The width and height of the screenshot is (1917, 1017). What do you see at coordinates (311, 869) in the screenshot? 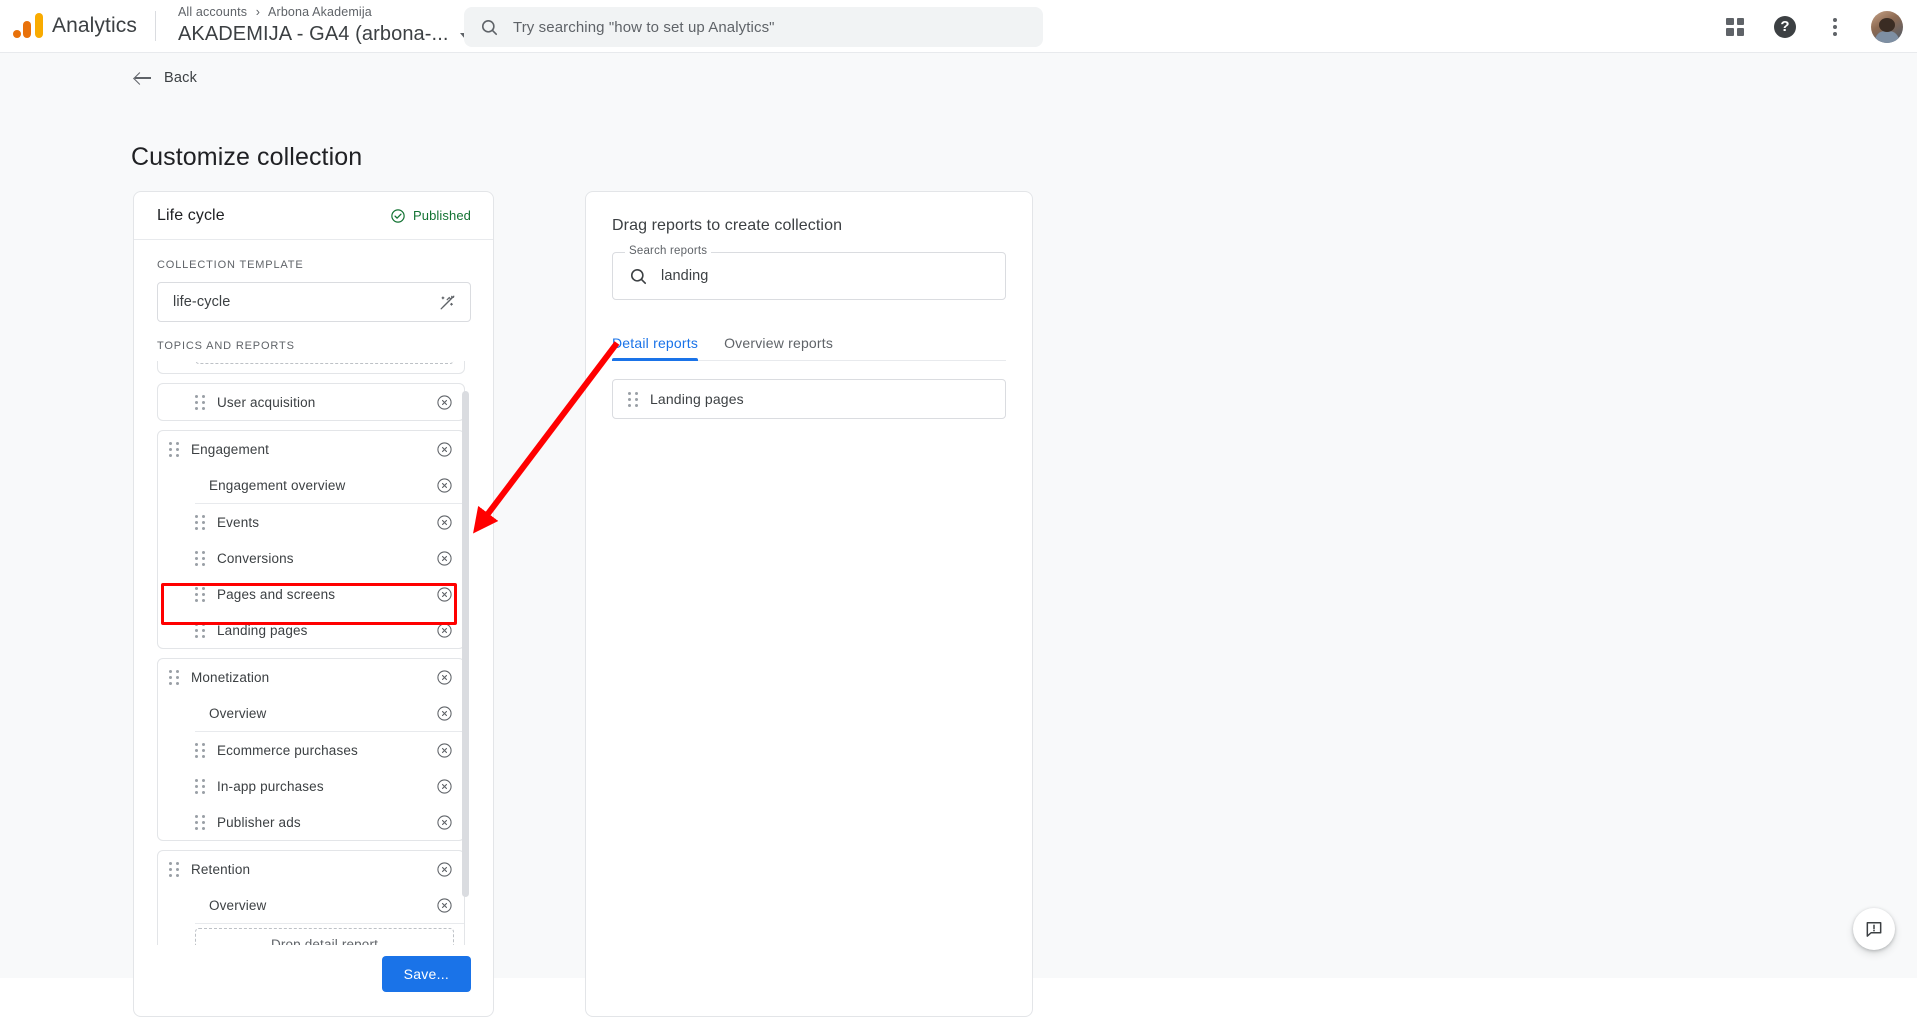
I see `topic-row: Retention` at bounding box center [311, 869].